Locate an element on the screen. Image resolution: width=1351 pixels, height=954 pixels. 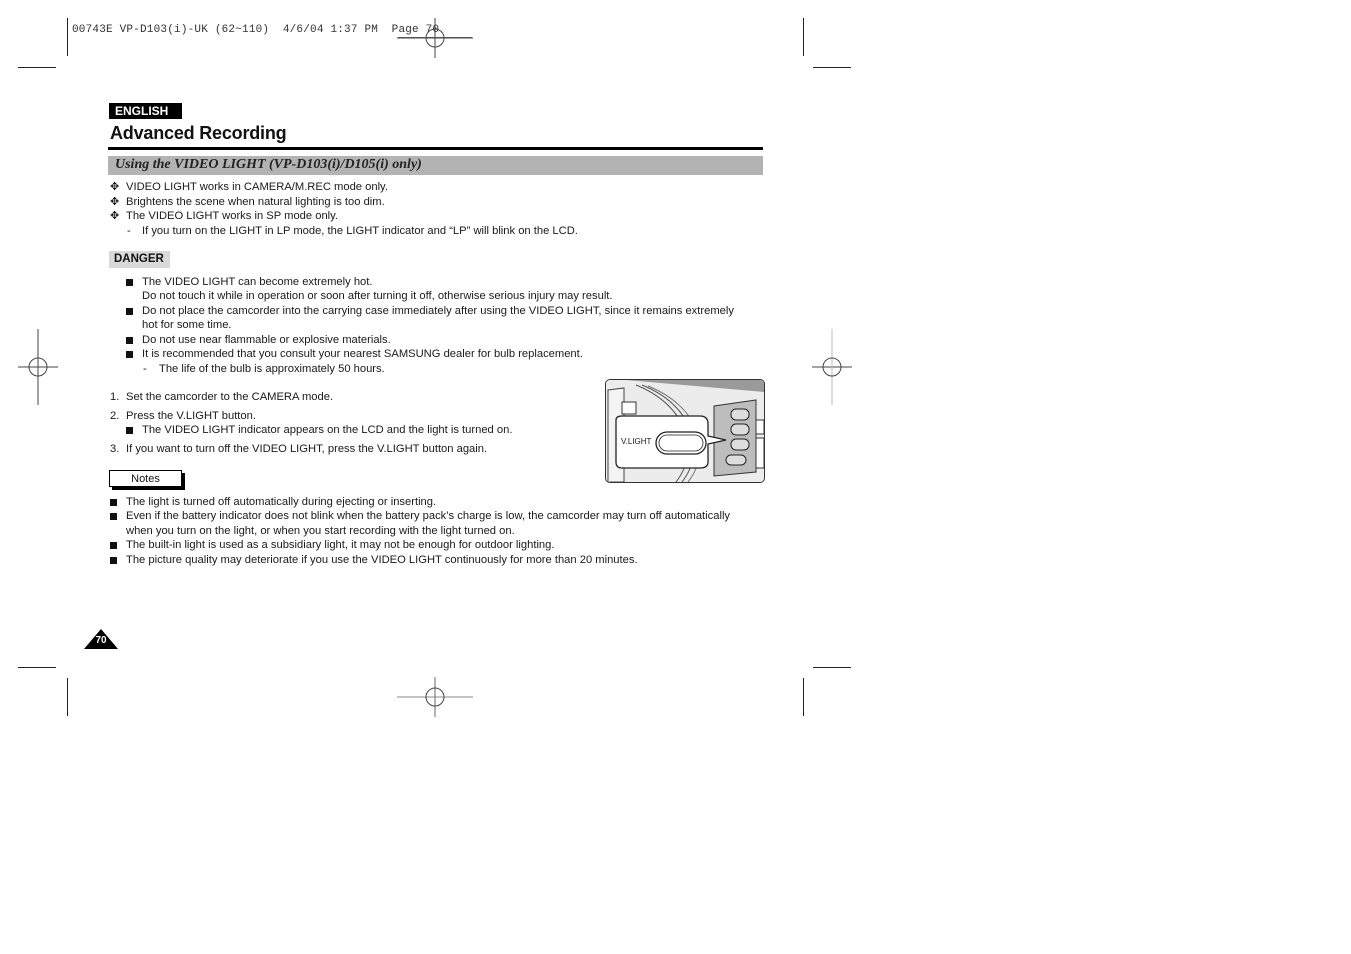
page-number-badge: 70 is located at coordinates (101, 639).